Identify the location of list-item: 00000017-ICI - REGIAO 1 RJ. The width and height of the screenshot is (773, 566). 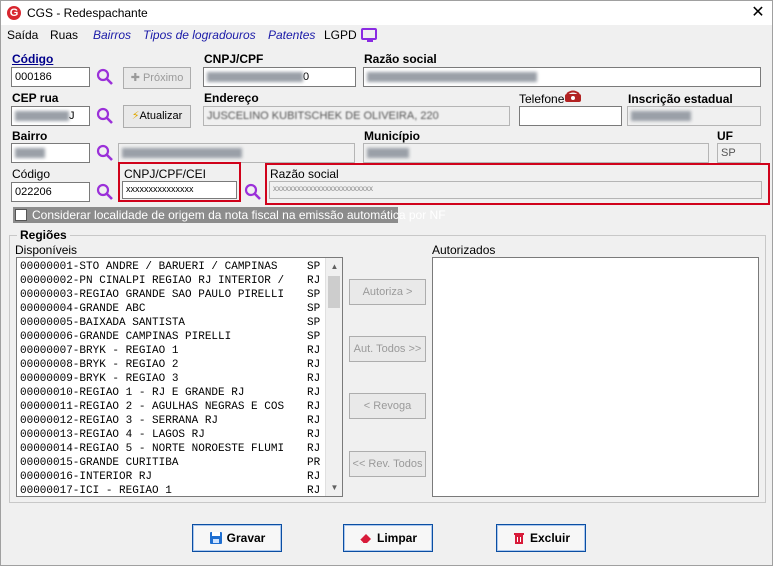
(179, 490).